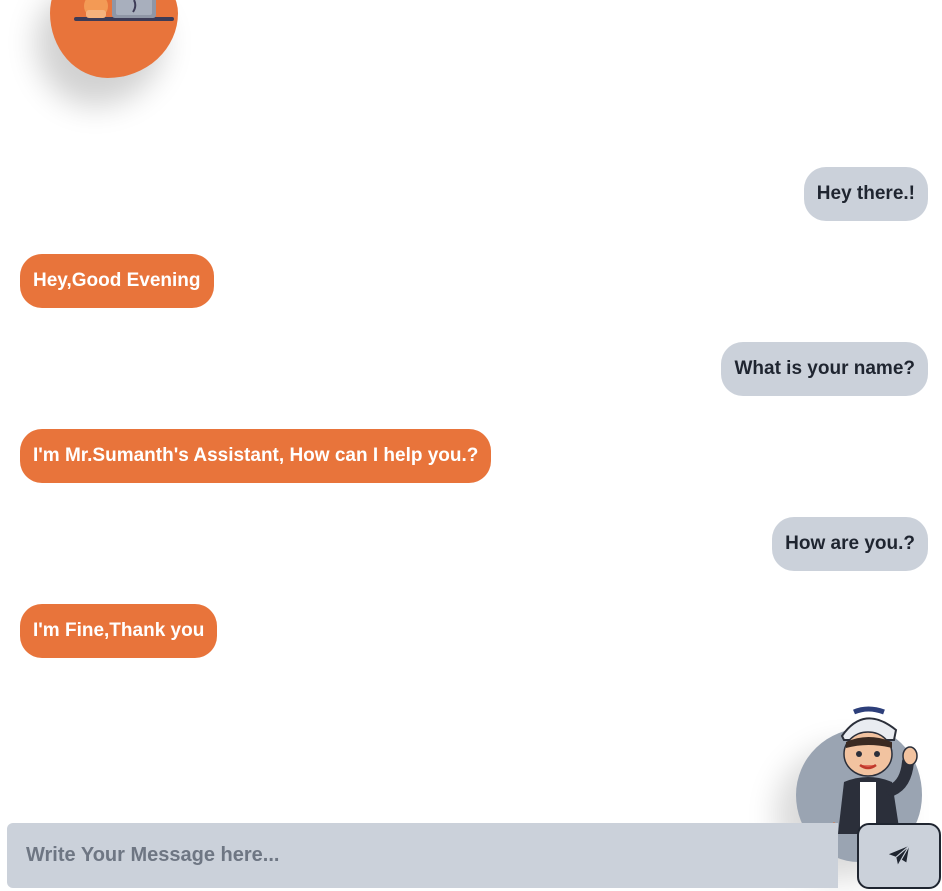 Image resolution: width=942 pixels, height=891 pixels. I want to click on paper-plane-icon, so click(899, 855).